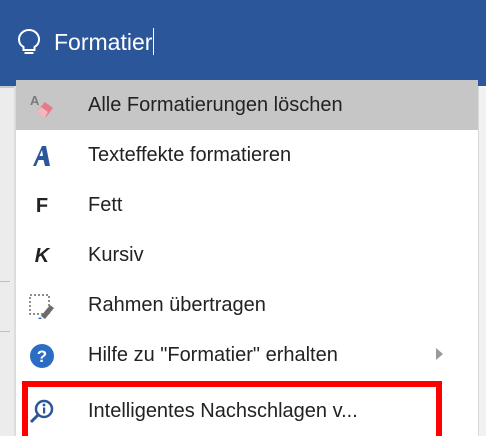 This screenshot has width=486, height=436. I want to click on menu-item-clear-formatting: A Alle Formatierungen löschen, so click(247, 105).